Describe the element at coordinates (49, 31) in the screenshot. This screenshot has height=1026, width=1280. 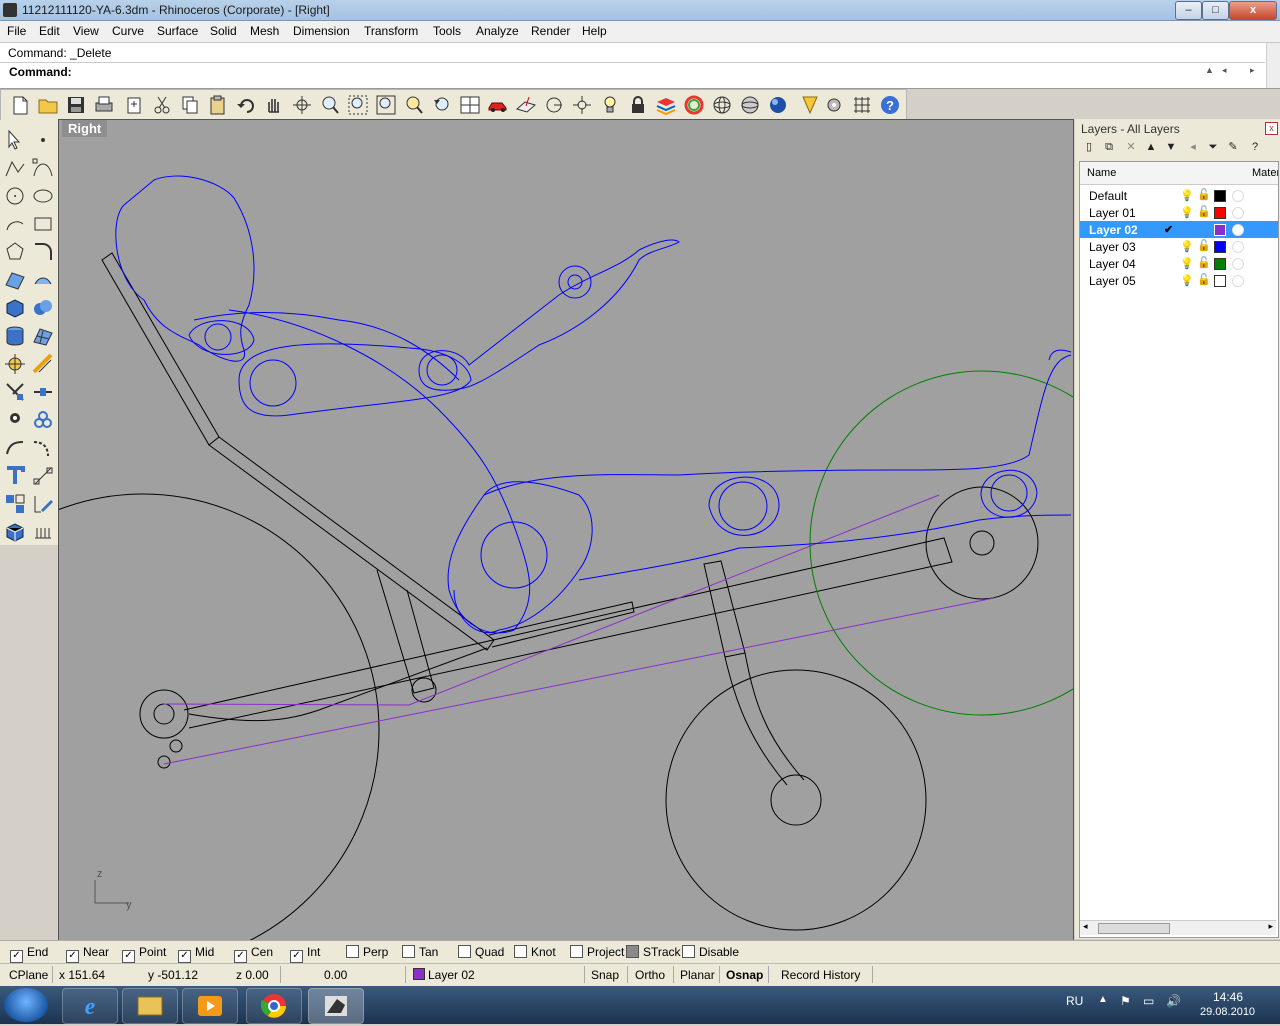
I see `menu-edit: Edit` at that location.